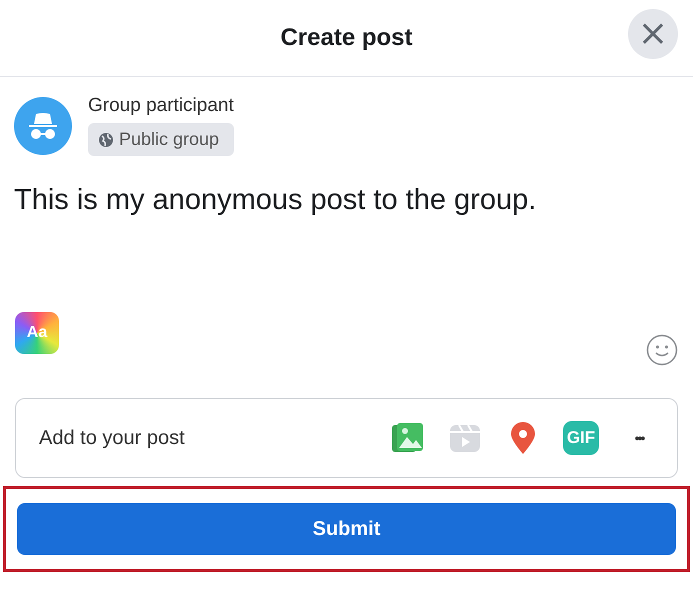  What do you see at coordinates (639, 438) in the screenshot?
I see `more-button: •••` at bounding box center [639, 438].